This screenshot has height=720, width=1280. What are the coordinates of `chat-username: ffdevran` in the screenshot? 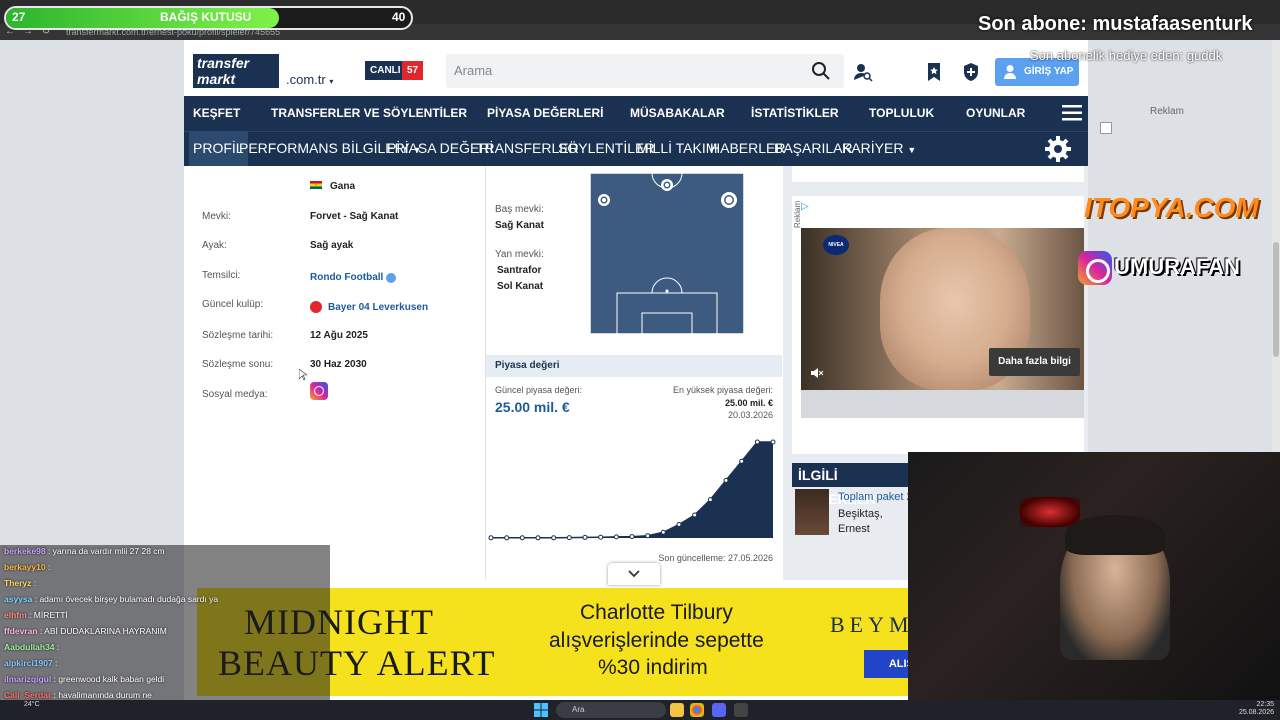 It's located at (21, 631).